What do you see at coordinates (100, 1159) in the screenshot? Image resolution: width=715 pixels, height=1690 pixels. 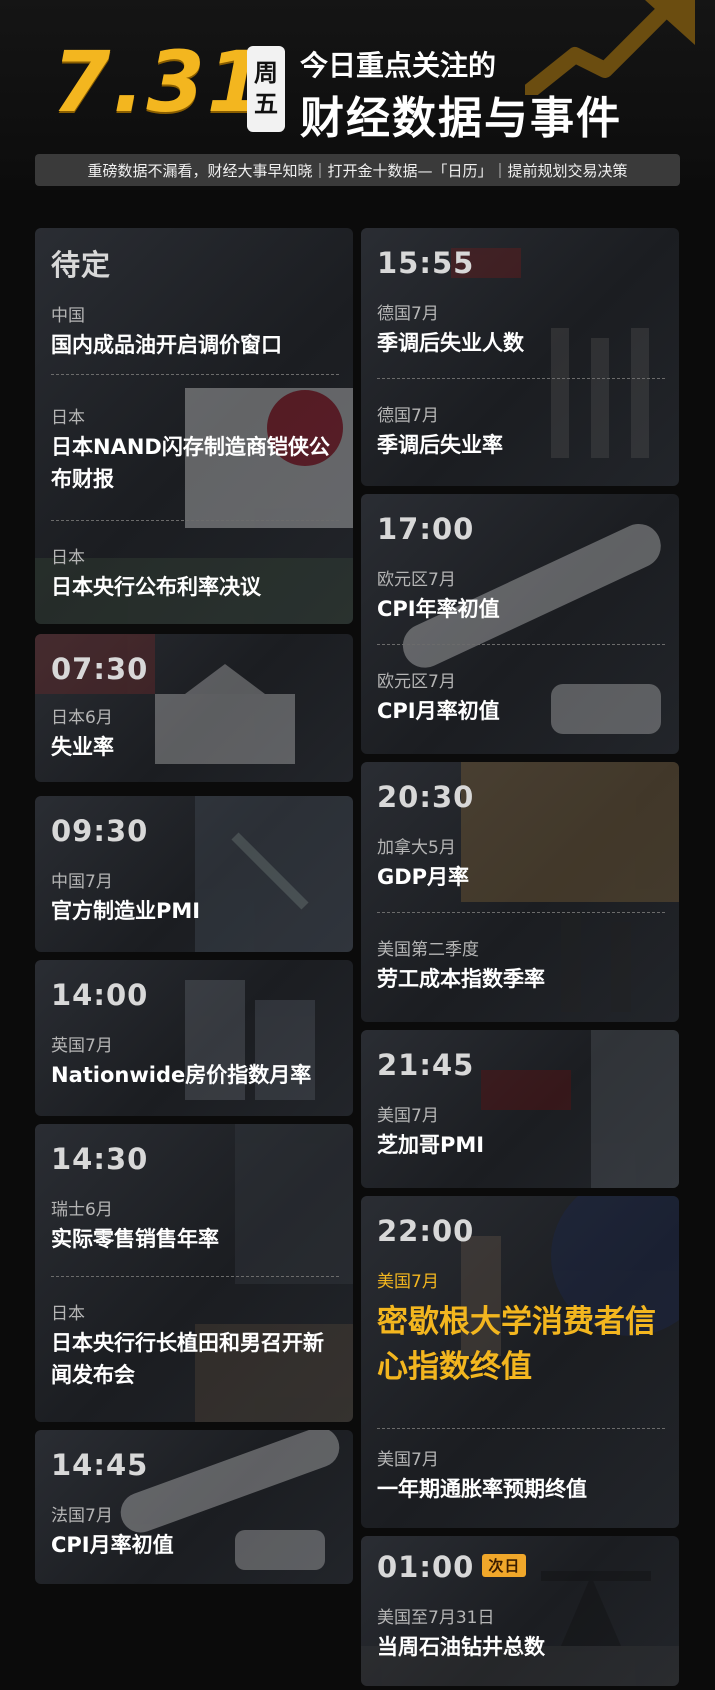 I see `event-time: 14:30` at bounding box center [100, 1159].